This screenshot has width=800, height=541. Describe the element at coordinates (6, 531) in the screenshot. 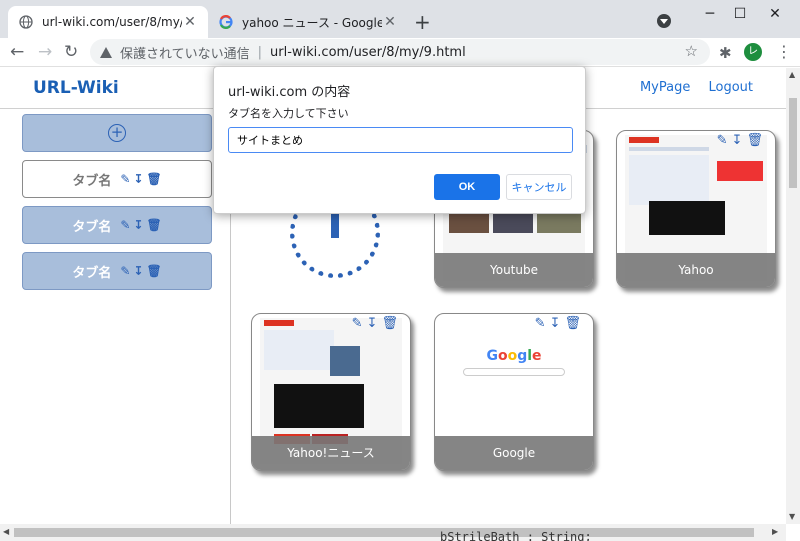

I see `scroll-left-icon: ◀` at that location.